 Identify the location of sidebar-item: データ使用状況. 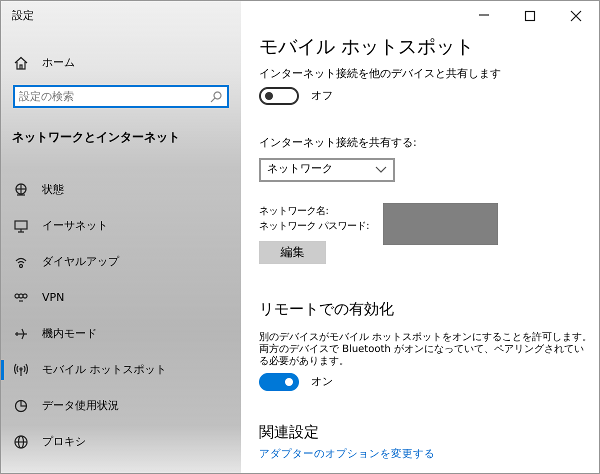
(121, 406).